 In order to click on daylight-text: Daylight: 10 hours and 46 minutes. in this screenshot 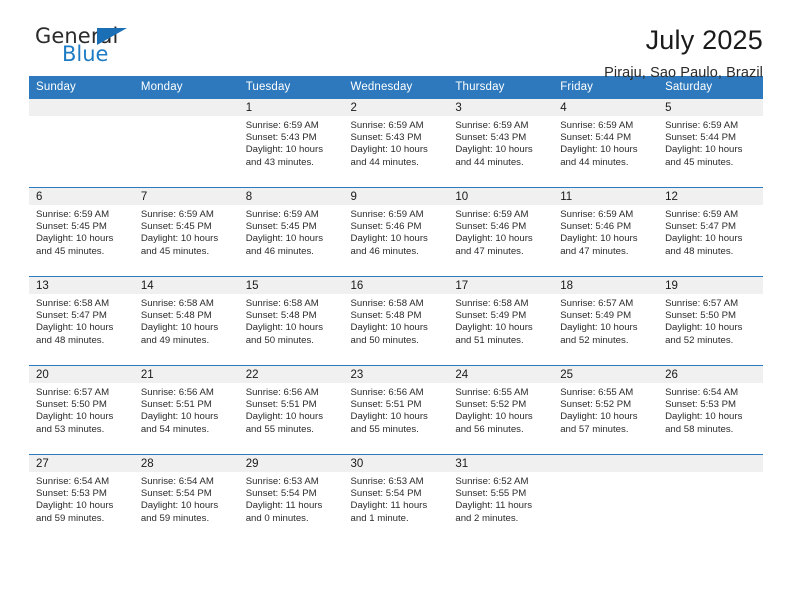, I will do `click(284, 245)`.